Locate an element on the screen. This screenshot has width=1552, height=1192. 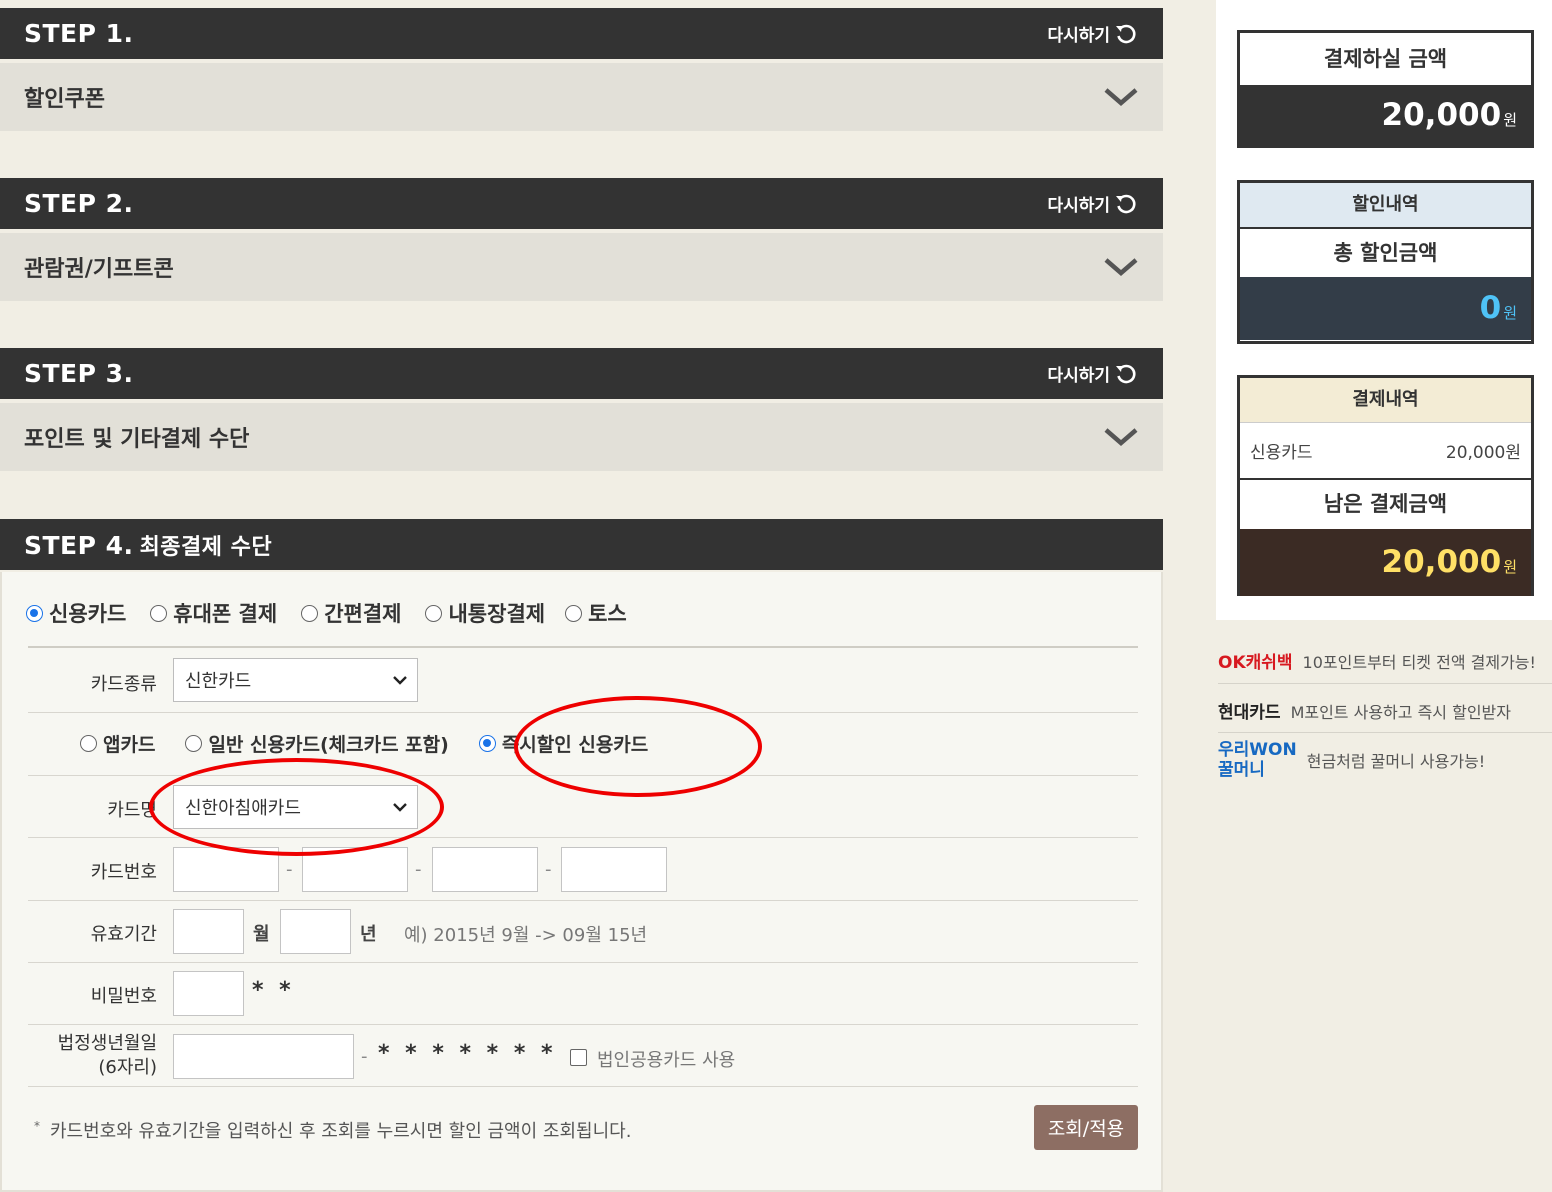
step3-points-row: 포인트 및 기타결제 수단 is located at coordinates (581, 437).